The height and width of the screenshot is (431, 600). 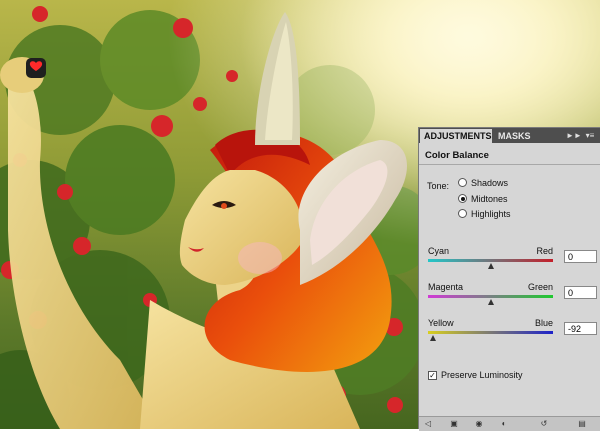 I want to click on double-chevron-right-icon: ►►, so click(x=574, y=135).